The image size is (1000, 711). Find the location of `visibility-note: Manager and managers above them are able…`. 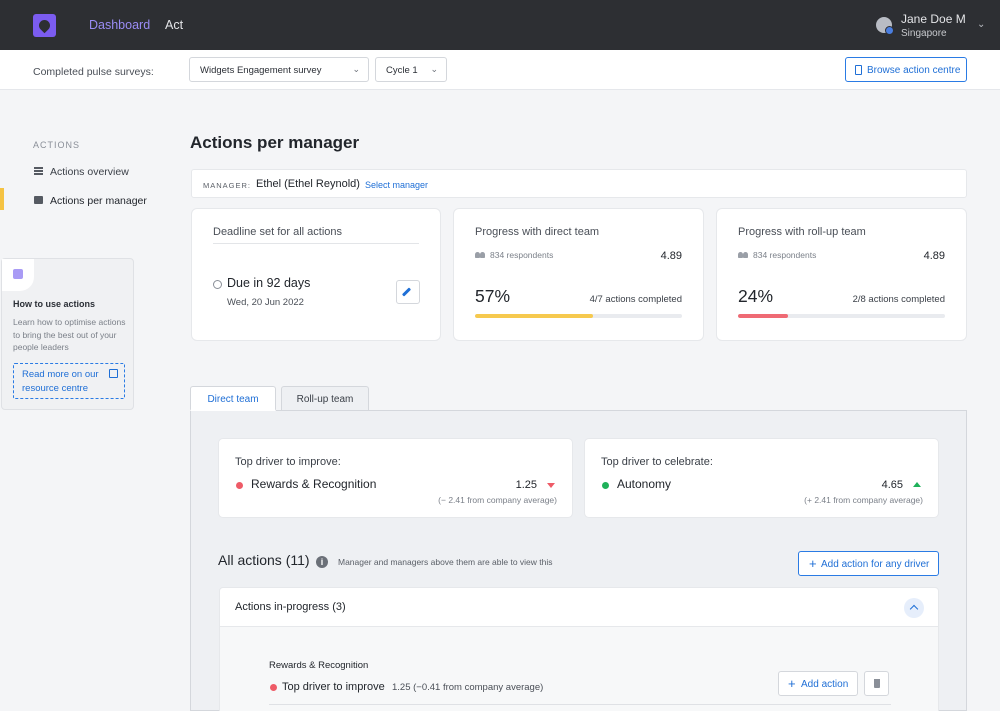

visibility-note: Manager and managers above them are able… is located at coordinates (445, 562).